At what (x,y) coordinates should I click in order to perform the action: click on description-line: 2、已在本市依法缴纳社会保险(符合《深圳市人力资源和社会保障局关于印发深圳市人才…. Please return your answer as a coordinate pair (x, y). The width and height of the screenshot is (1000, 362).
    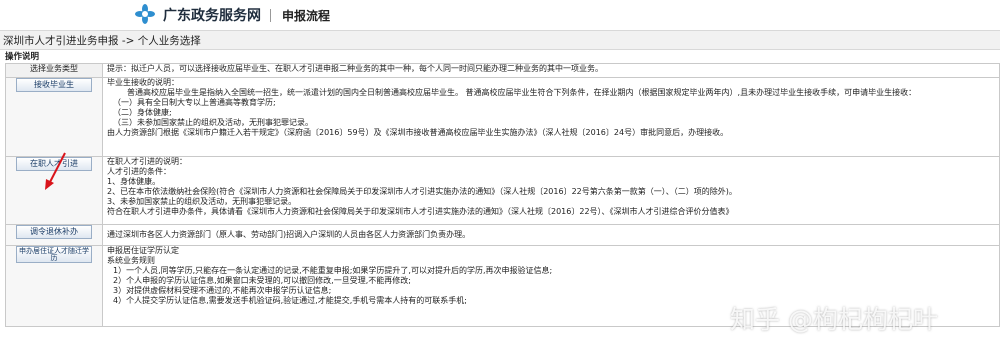
    Looking at the image, I should click on (422, 191).